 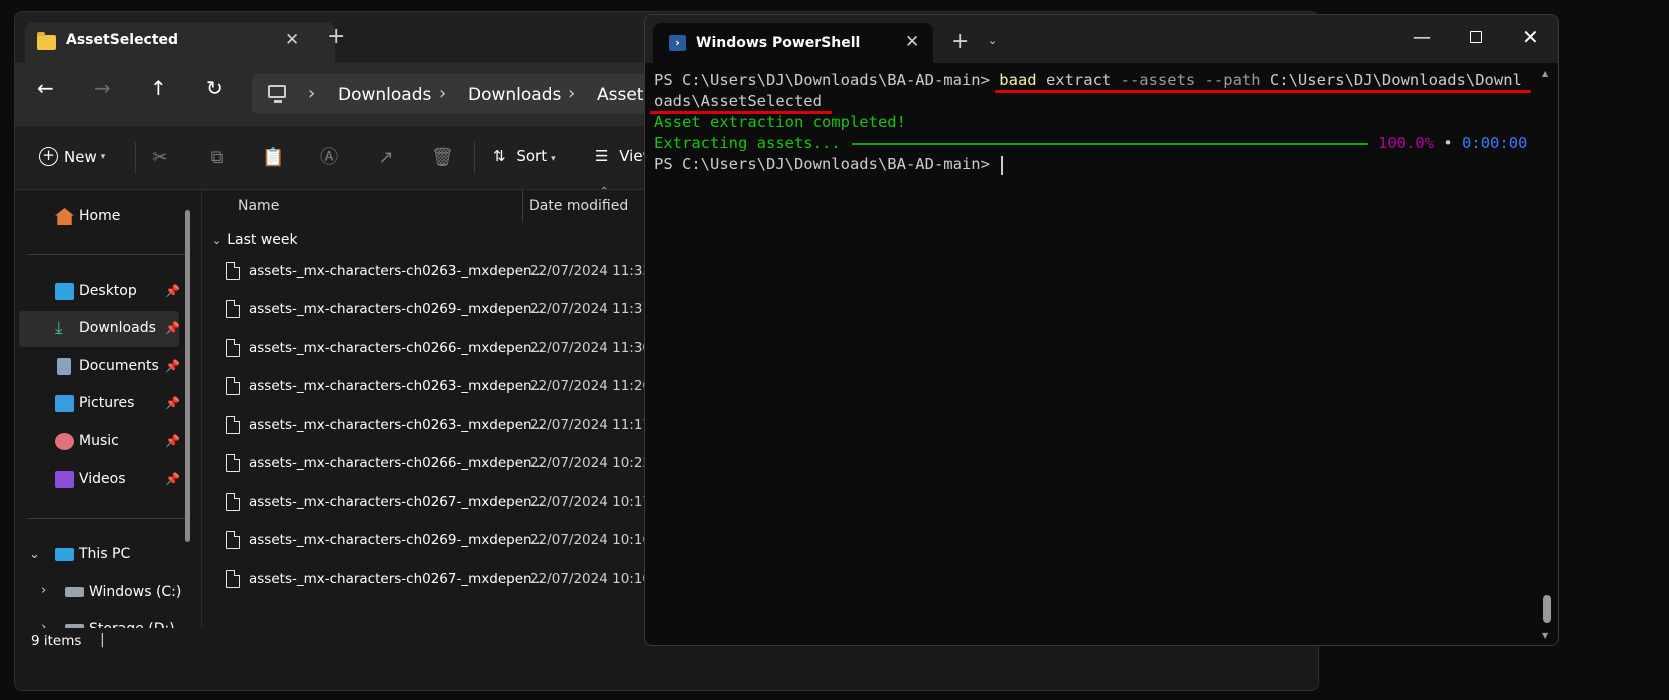 I want to click on command-flags: --assets --path, so click(x=1190, y=80).